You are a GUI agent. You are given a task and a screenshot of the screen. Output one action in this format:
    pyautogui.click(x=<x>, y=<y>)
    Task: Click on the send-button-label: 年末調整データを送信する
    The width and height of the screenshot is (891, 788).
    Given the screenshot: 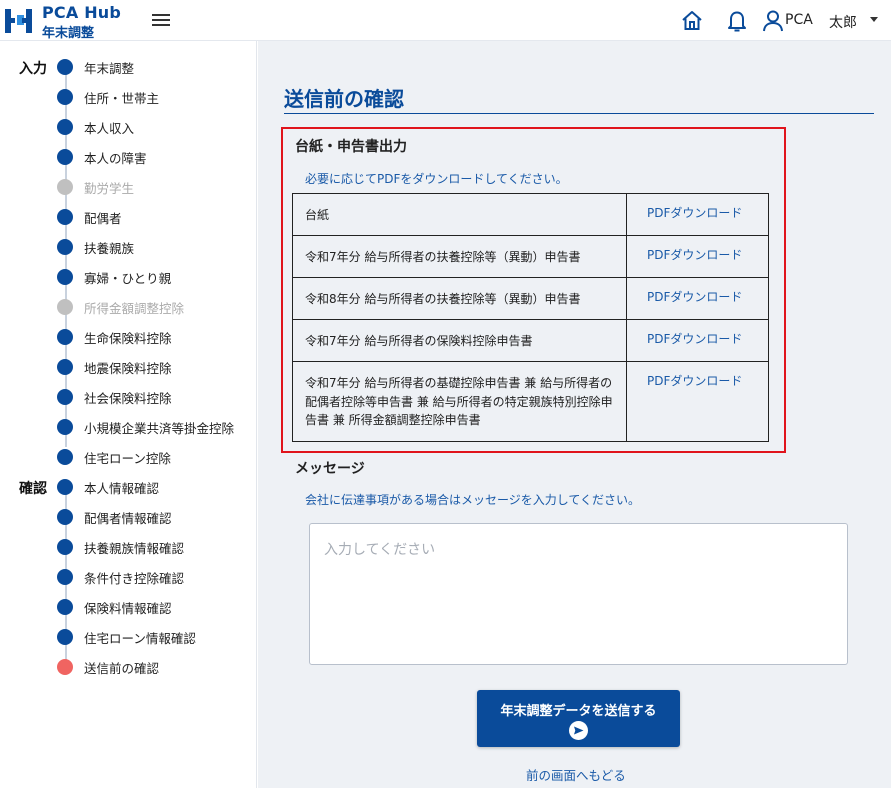 What is the action you would take?
    pyautogui.click(x=578, y=711)
    